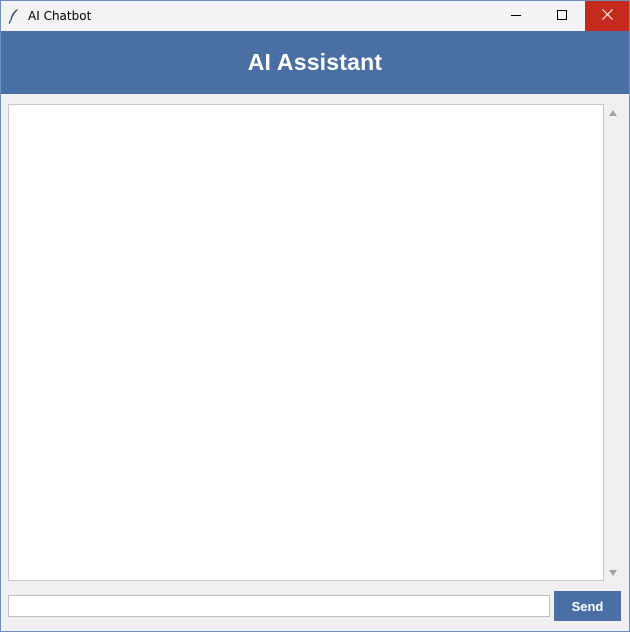 The image size is (630, 632). What do you see at coordinates (613, 113) in the screenshot?
I see `scroll-up-arrow-icon` at bounding box center [613, 113].